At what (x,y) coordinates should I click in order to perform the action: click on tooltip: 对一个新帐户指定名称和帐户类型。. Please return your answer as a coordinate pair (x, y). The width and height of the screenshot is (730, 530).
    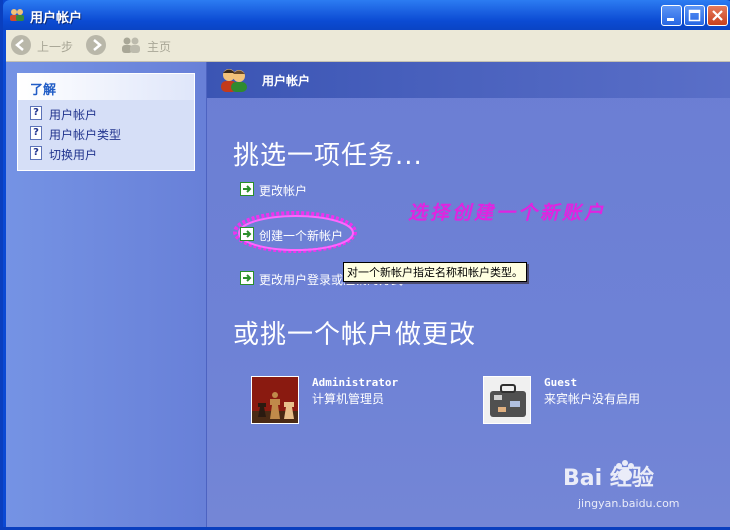
    Looking at the image, I should click on (435, 272).